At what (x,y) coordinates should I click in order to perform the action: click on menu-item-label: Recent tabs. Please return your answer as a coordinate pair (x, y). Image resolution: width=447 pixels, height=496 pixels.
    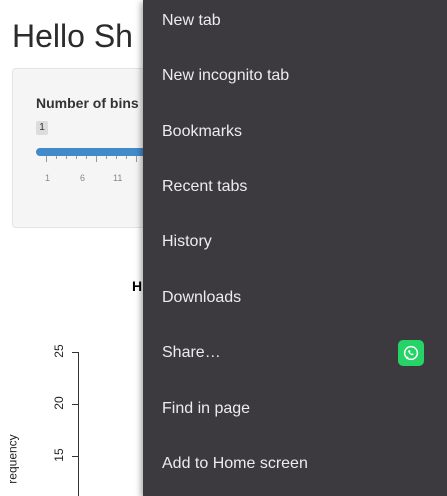
    Looking at the image, I should click on (205, 186).